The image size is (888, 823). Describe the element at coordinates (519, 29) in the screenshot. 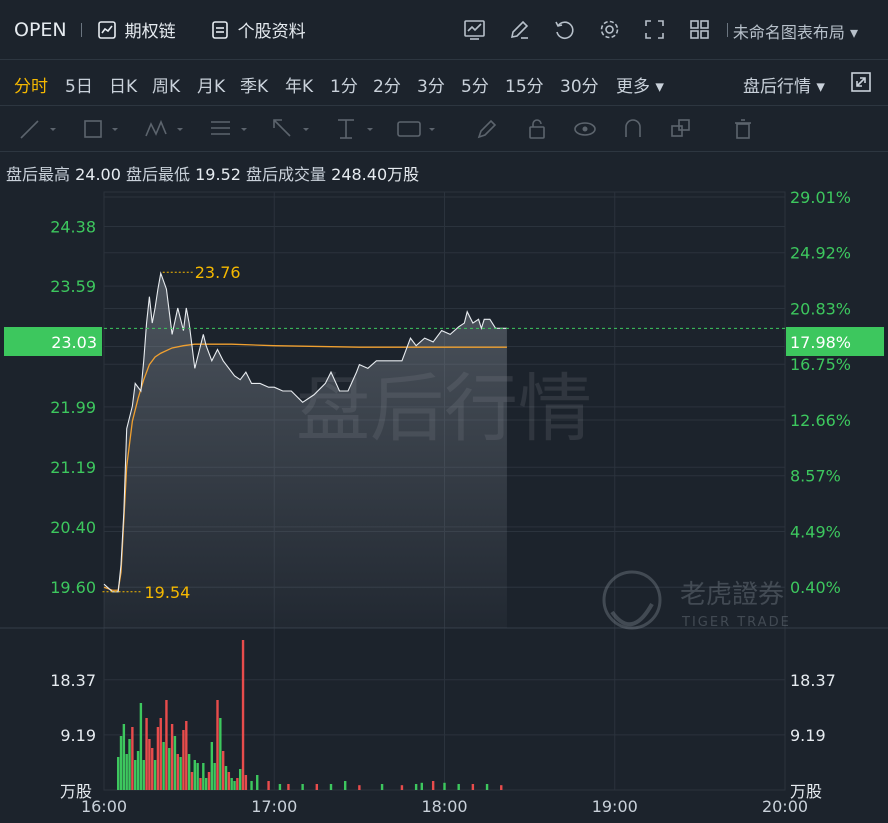

I see `edit-icon` at that location.